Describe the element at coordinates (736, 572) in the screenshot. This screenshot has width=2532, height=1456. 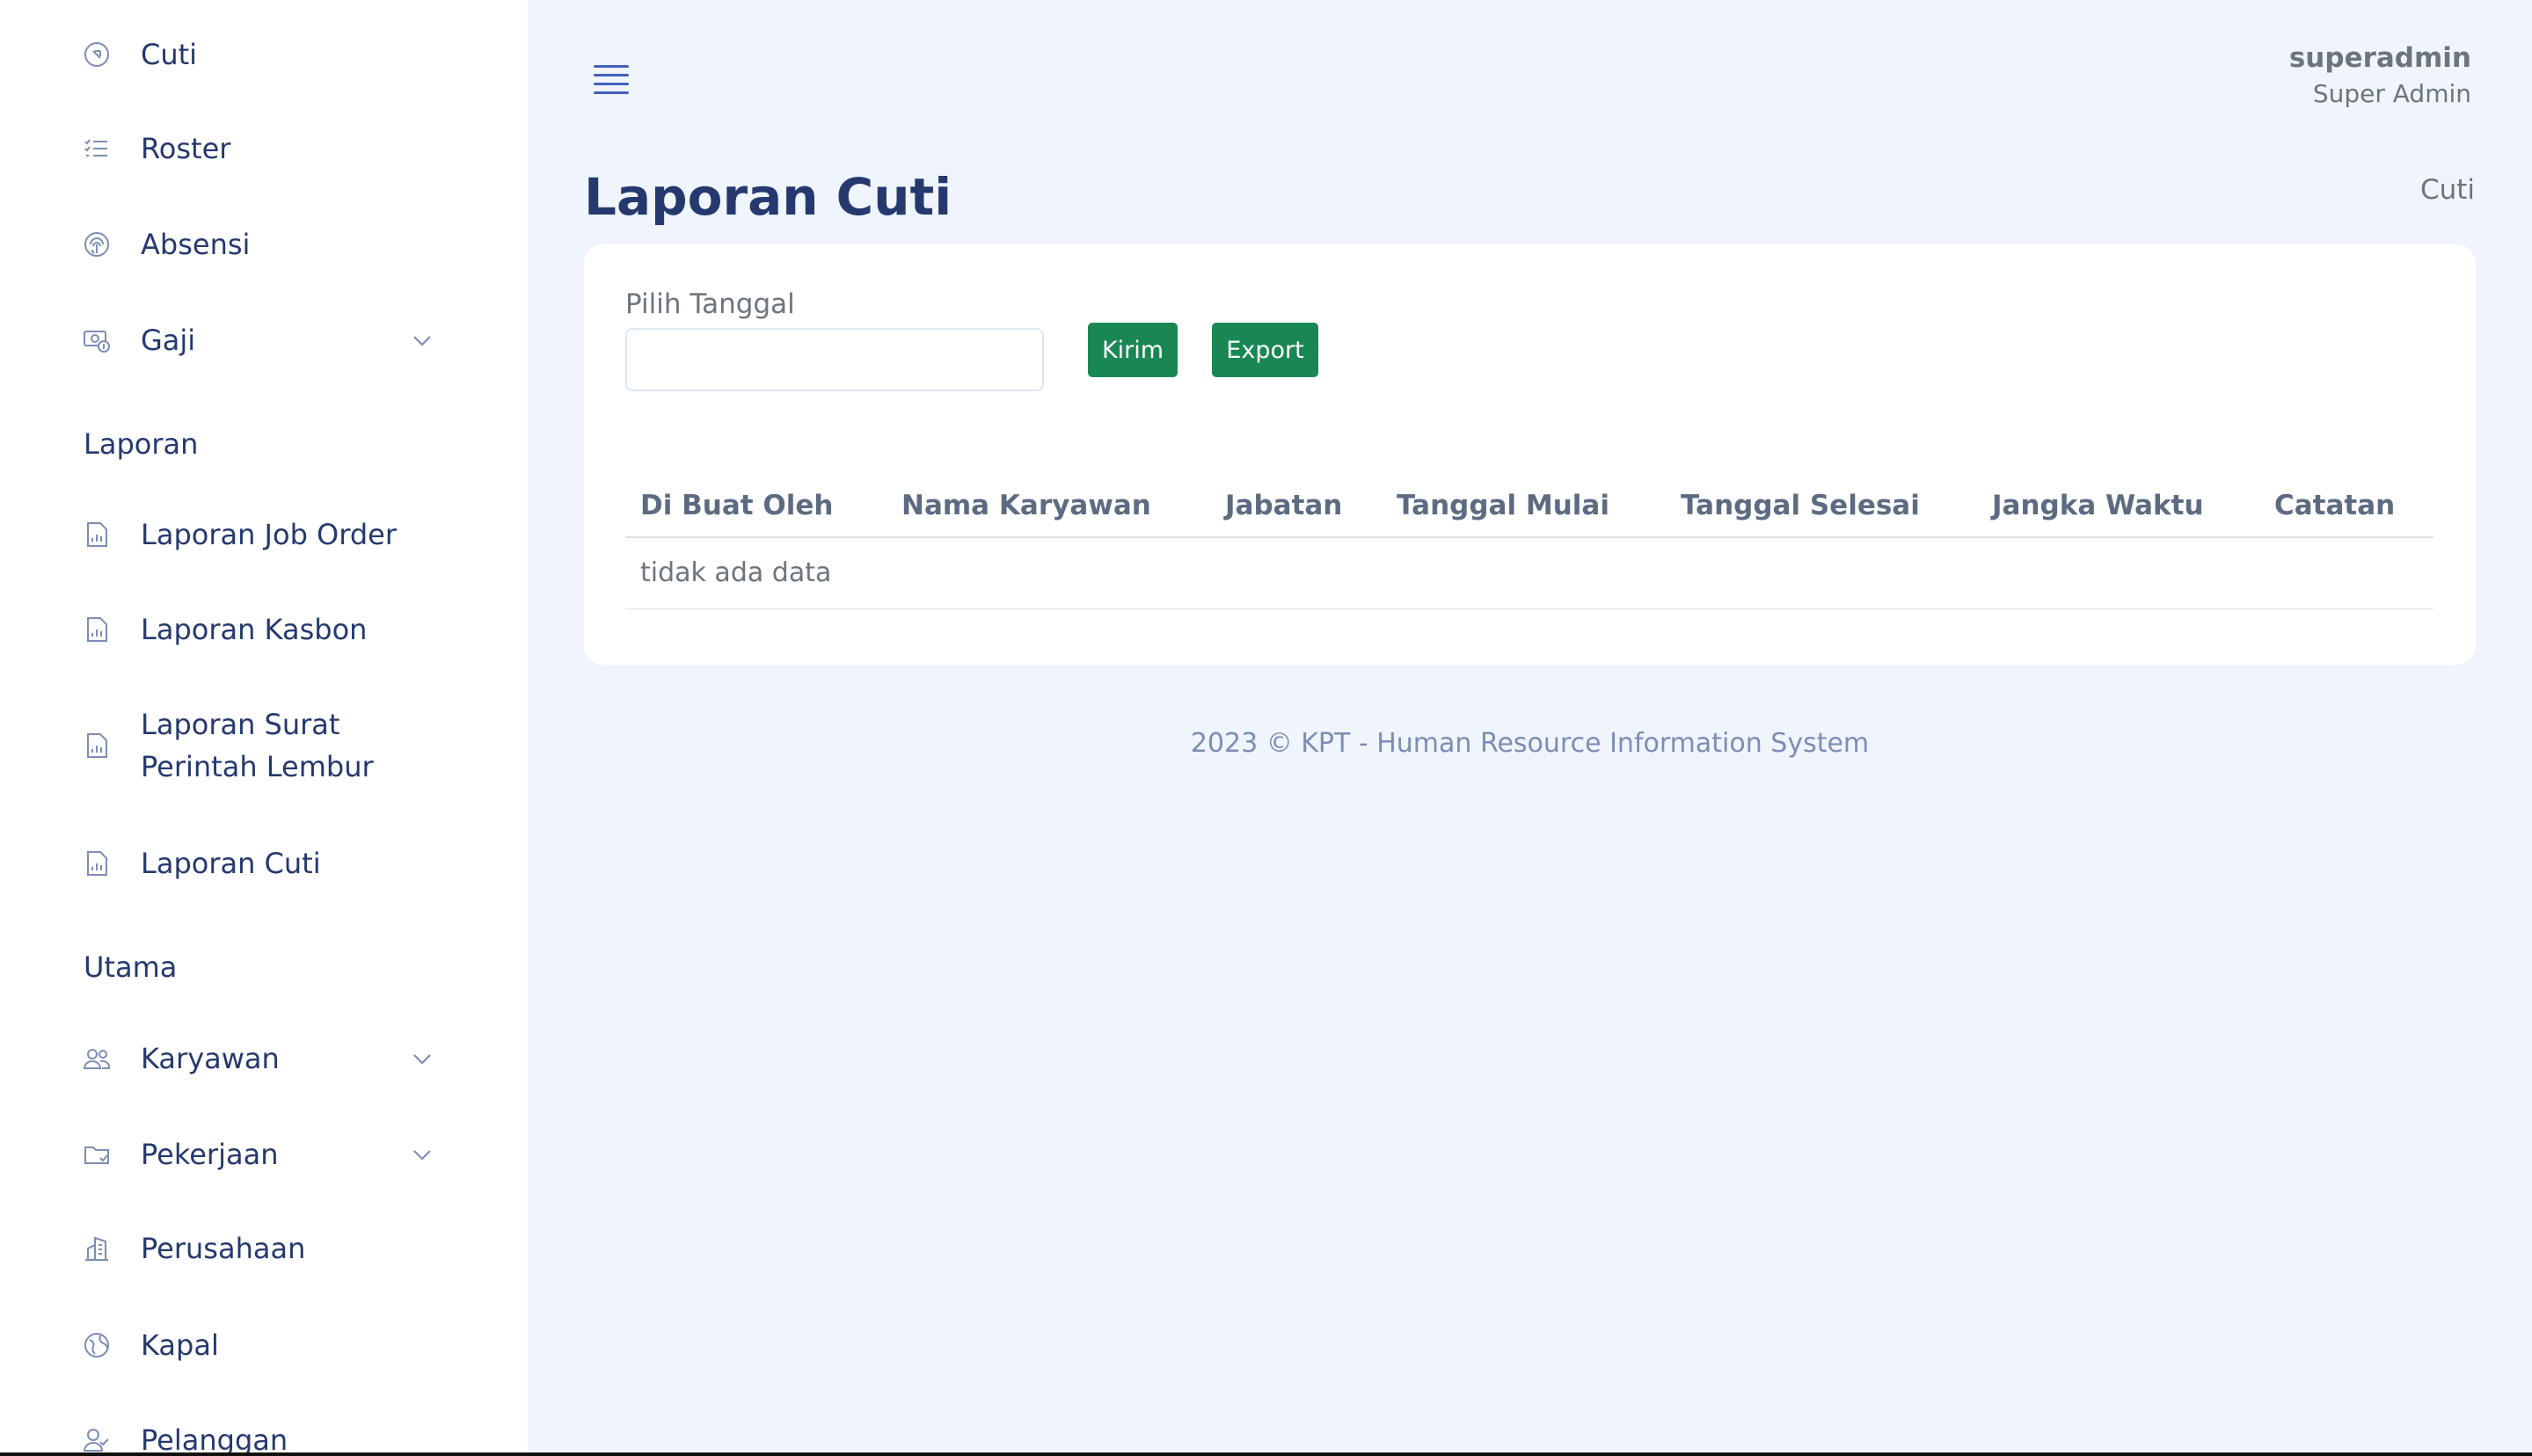
I see `empty-table-message: tidak ada data` at that location.